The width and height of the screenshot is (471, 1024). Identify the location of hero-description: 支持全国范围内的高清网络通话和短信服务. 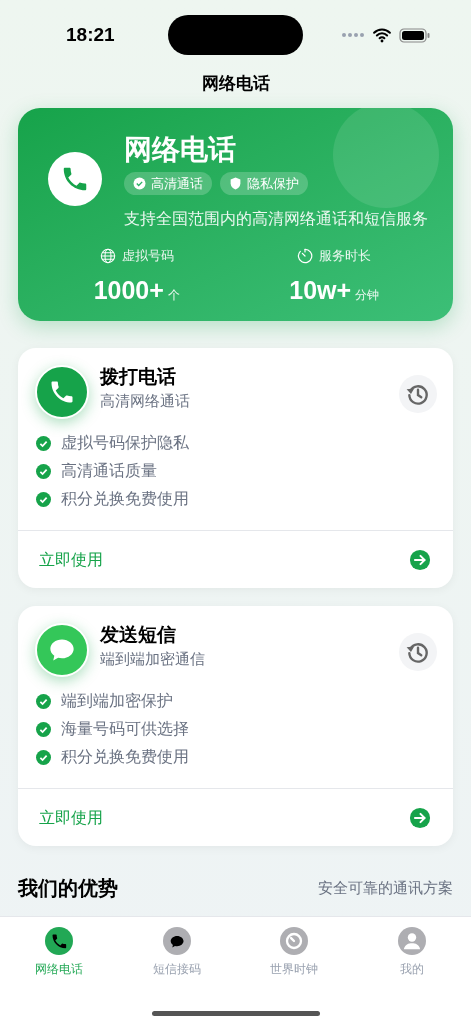
(276, 219).